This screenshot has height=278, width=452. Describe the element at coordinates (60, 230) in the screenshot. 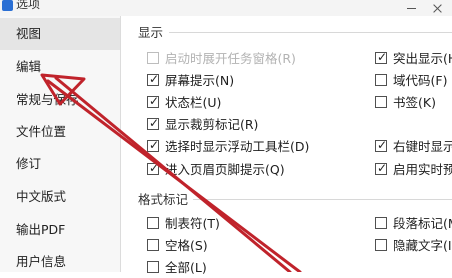

I see `sidebar-item-output-pdf: 输出PDF` at that location.